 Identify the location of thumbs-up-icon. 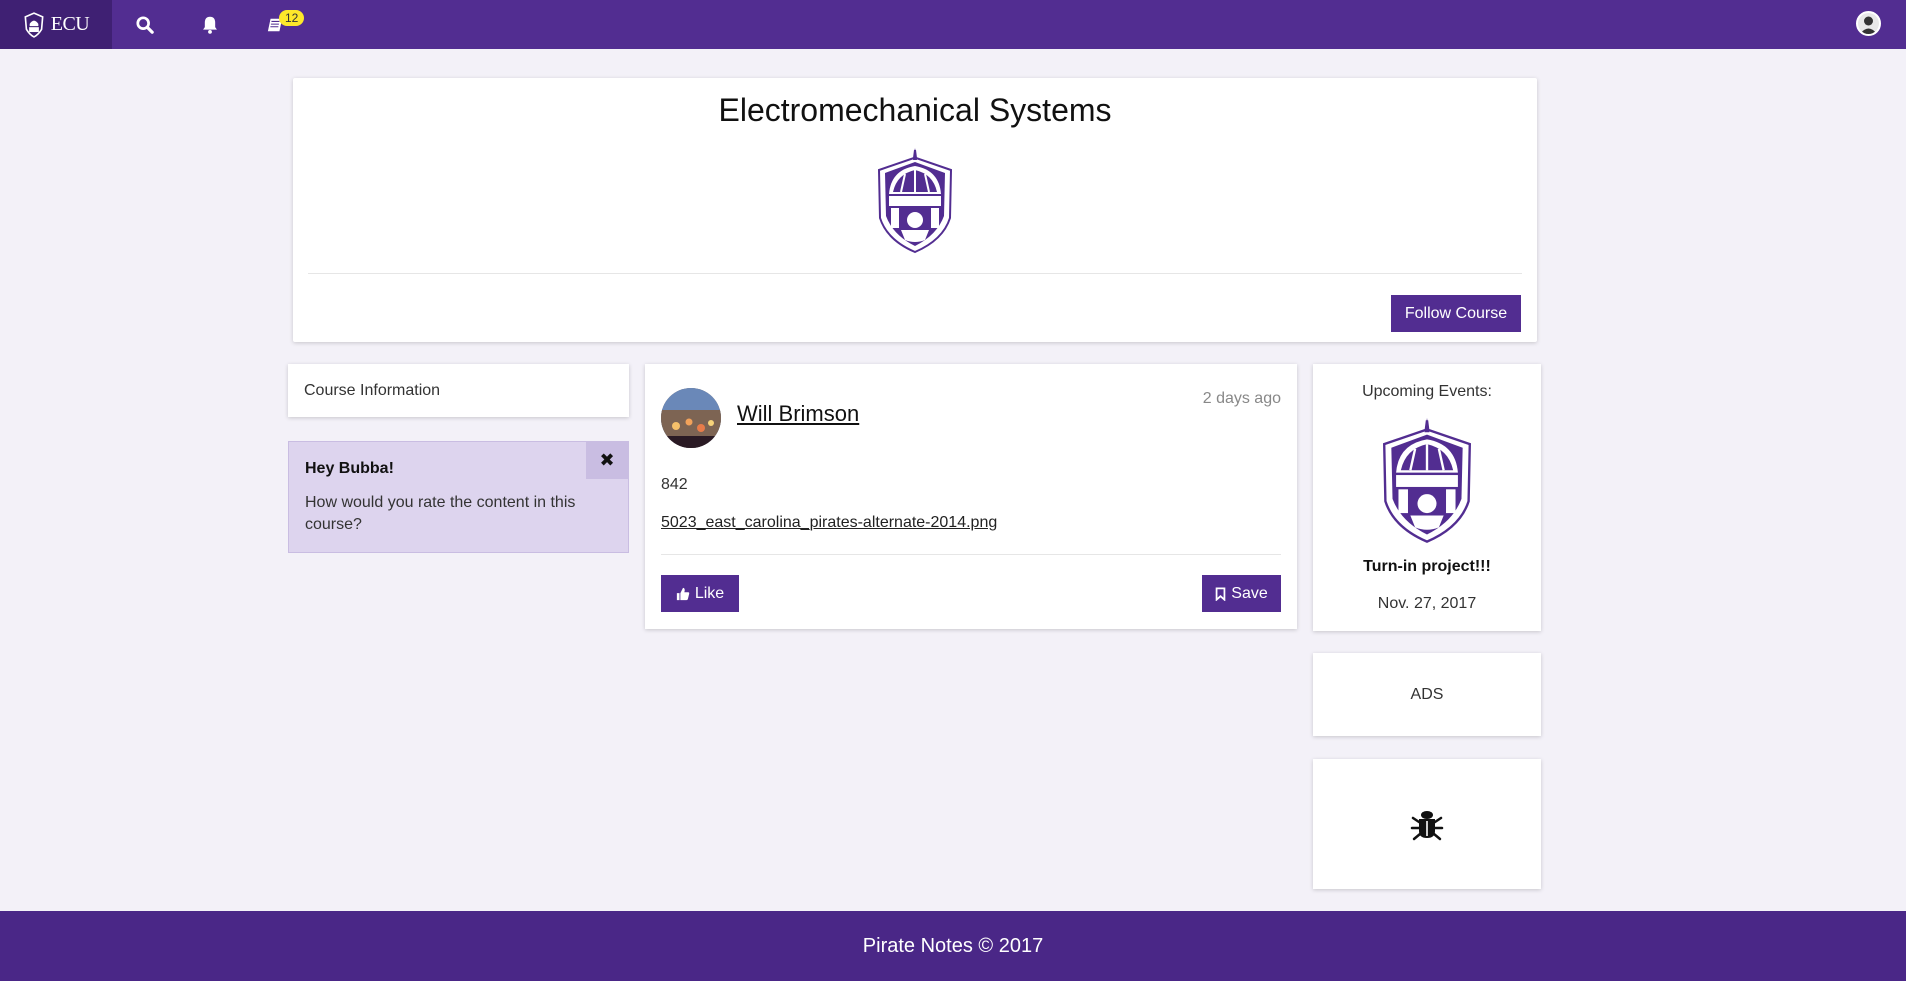
(683, 593).